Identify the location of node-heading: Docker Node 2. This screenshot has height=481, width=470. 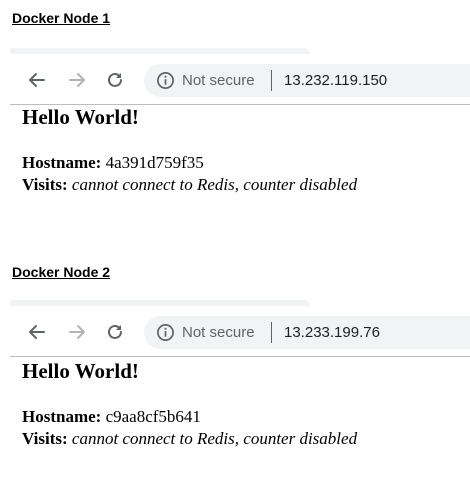
(61, 272).